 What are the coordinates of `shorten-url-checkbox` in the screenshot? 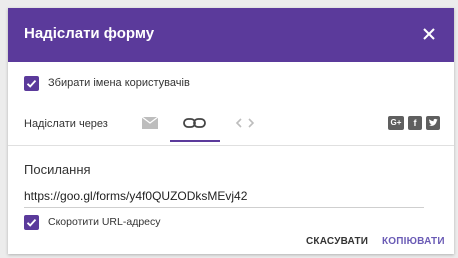 It's located at (31, 222).